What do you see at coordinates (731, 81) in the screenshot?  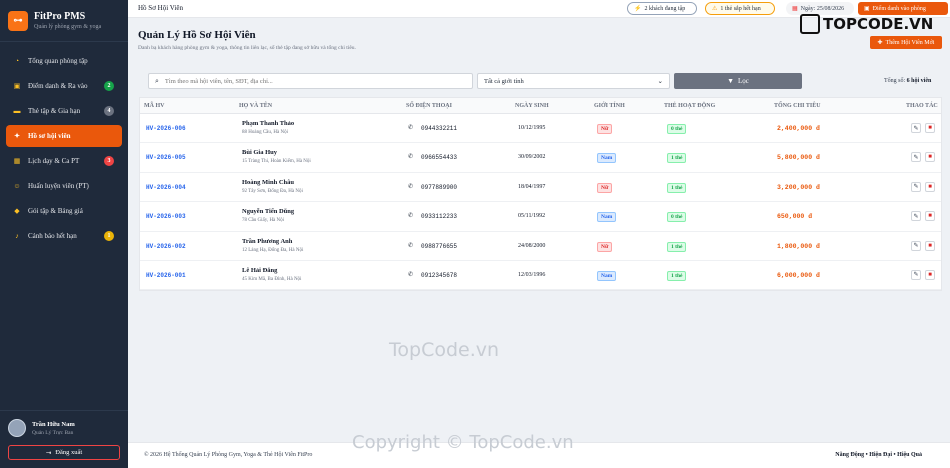 I see `filter-icon: ▼` at bounding box center [731, 81].